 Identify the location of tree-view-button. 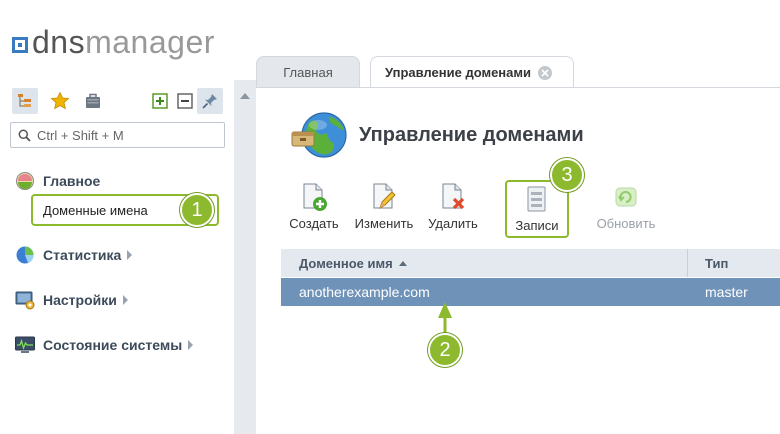
(25, 101).